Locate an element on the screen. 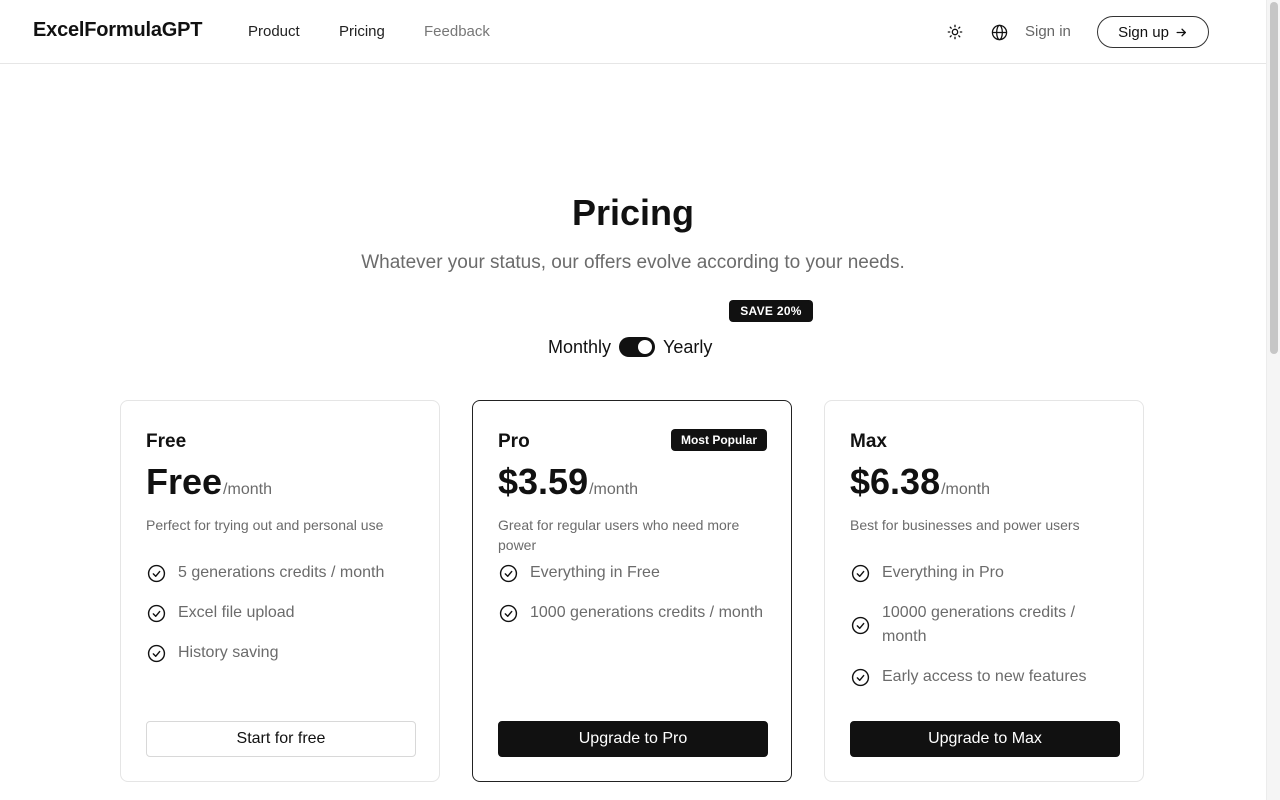  sun-icon is located at coordinates (955, 32).